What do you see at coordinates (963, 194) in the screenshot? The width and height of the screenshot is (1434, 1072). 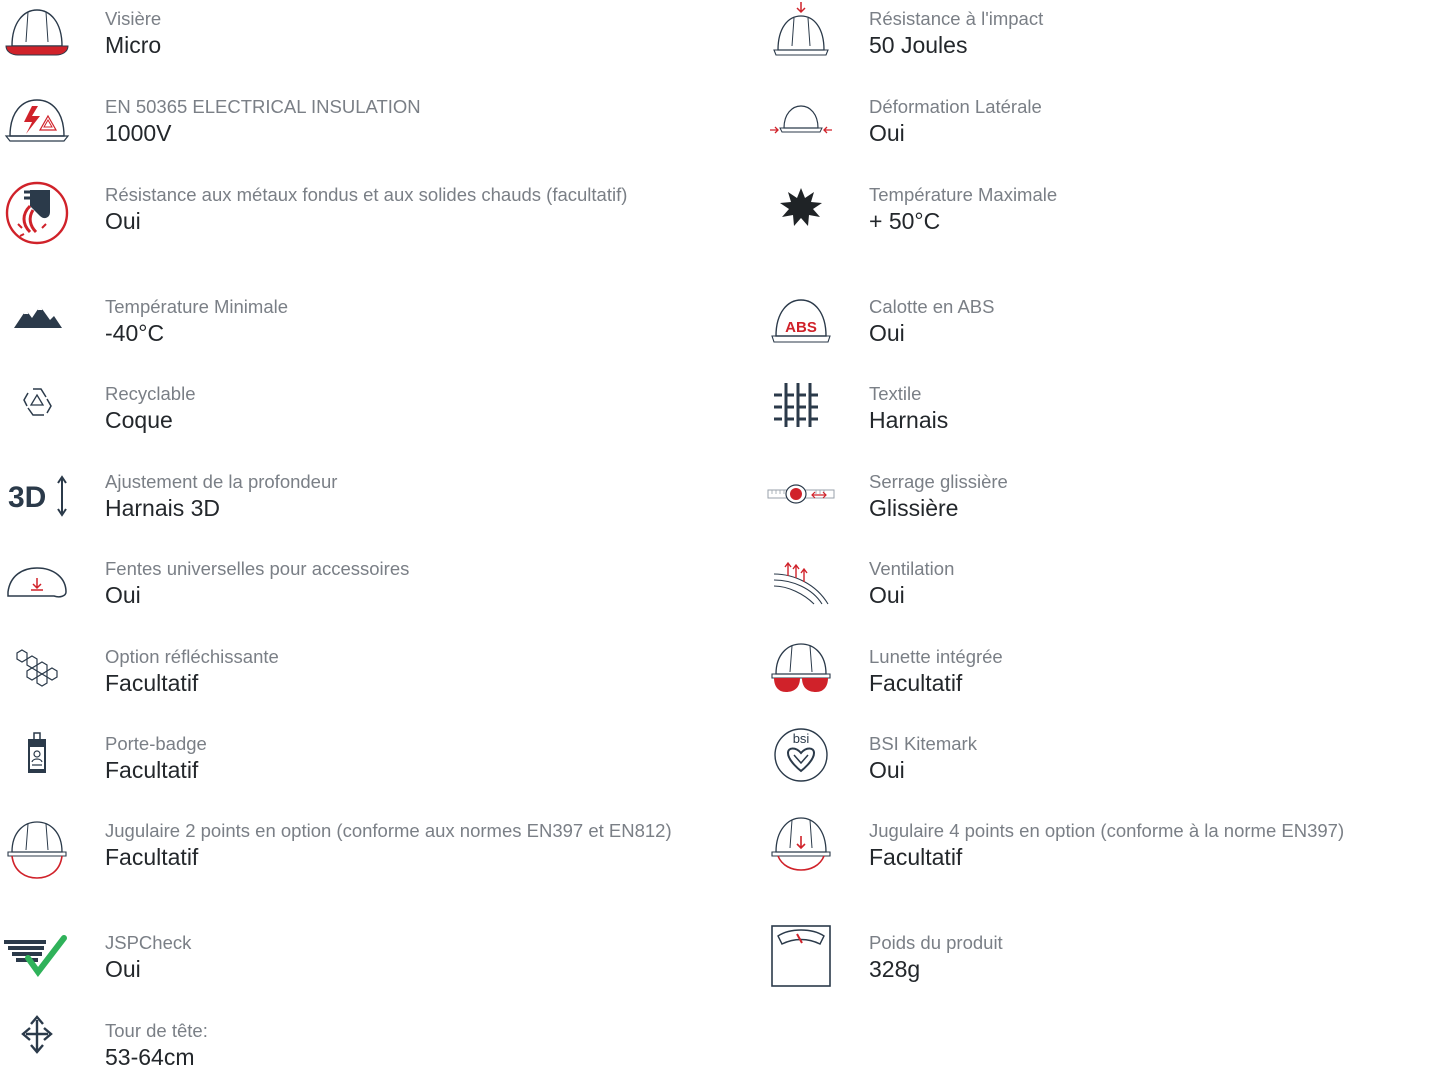 I see `feature-label: Température Maximale` at bounding box center [963, 194].